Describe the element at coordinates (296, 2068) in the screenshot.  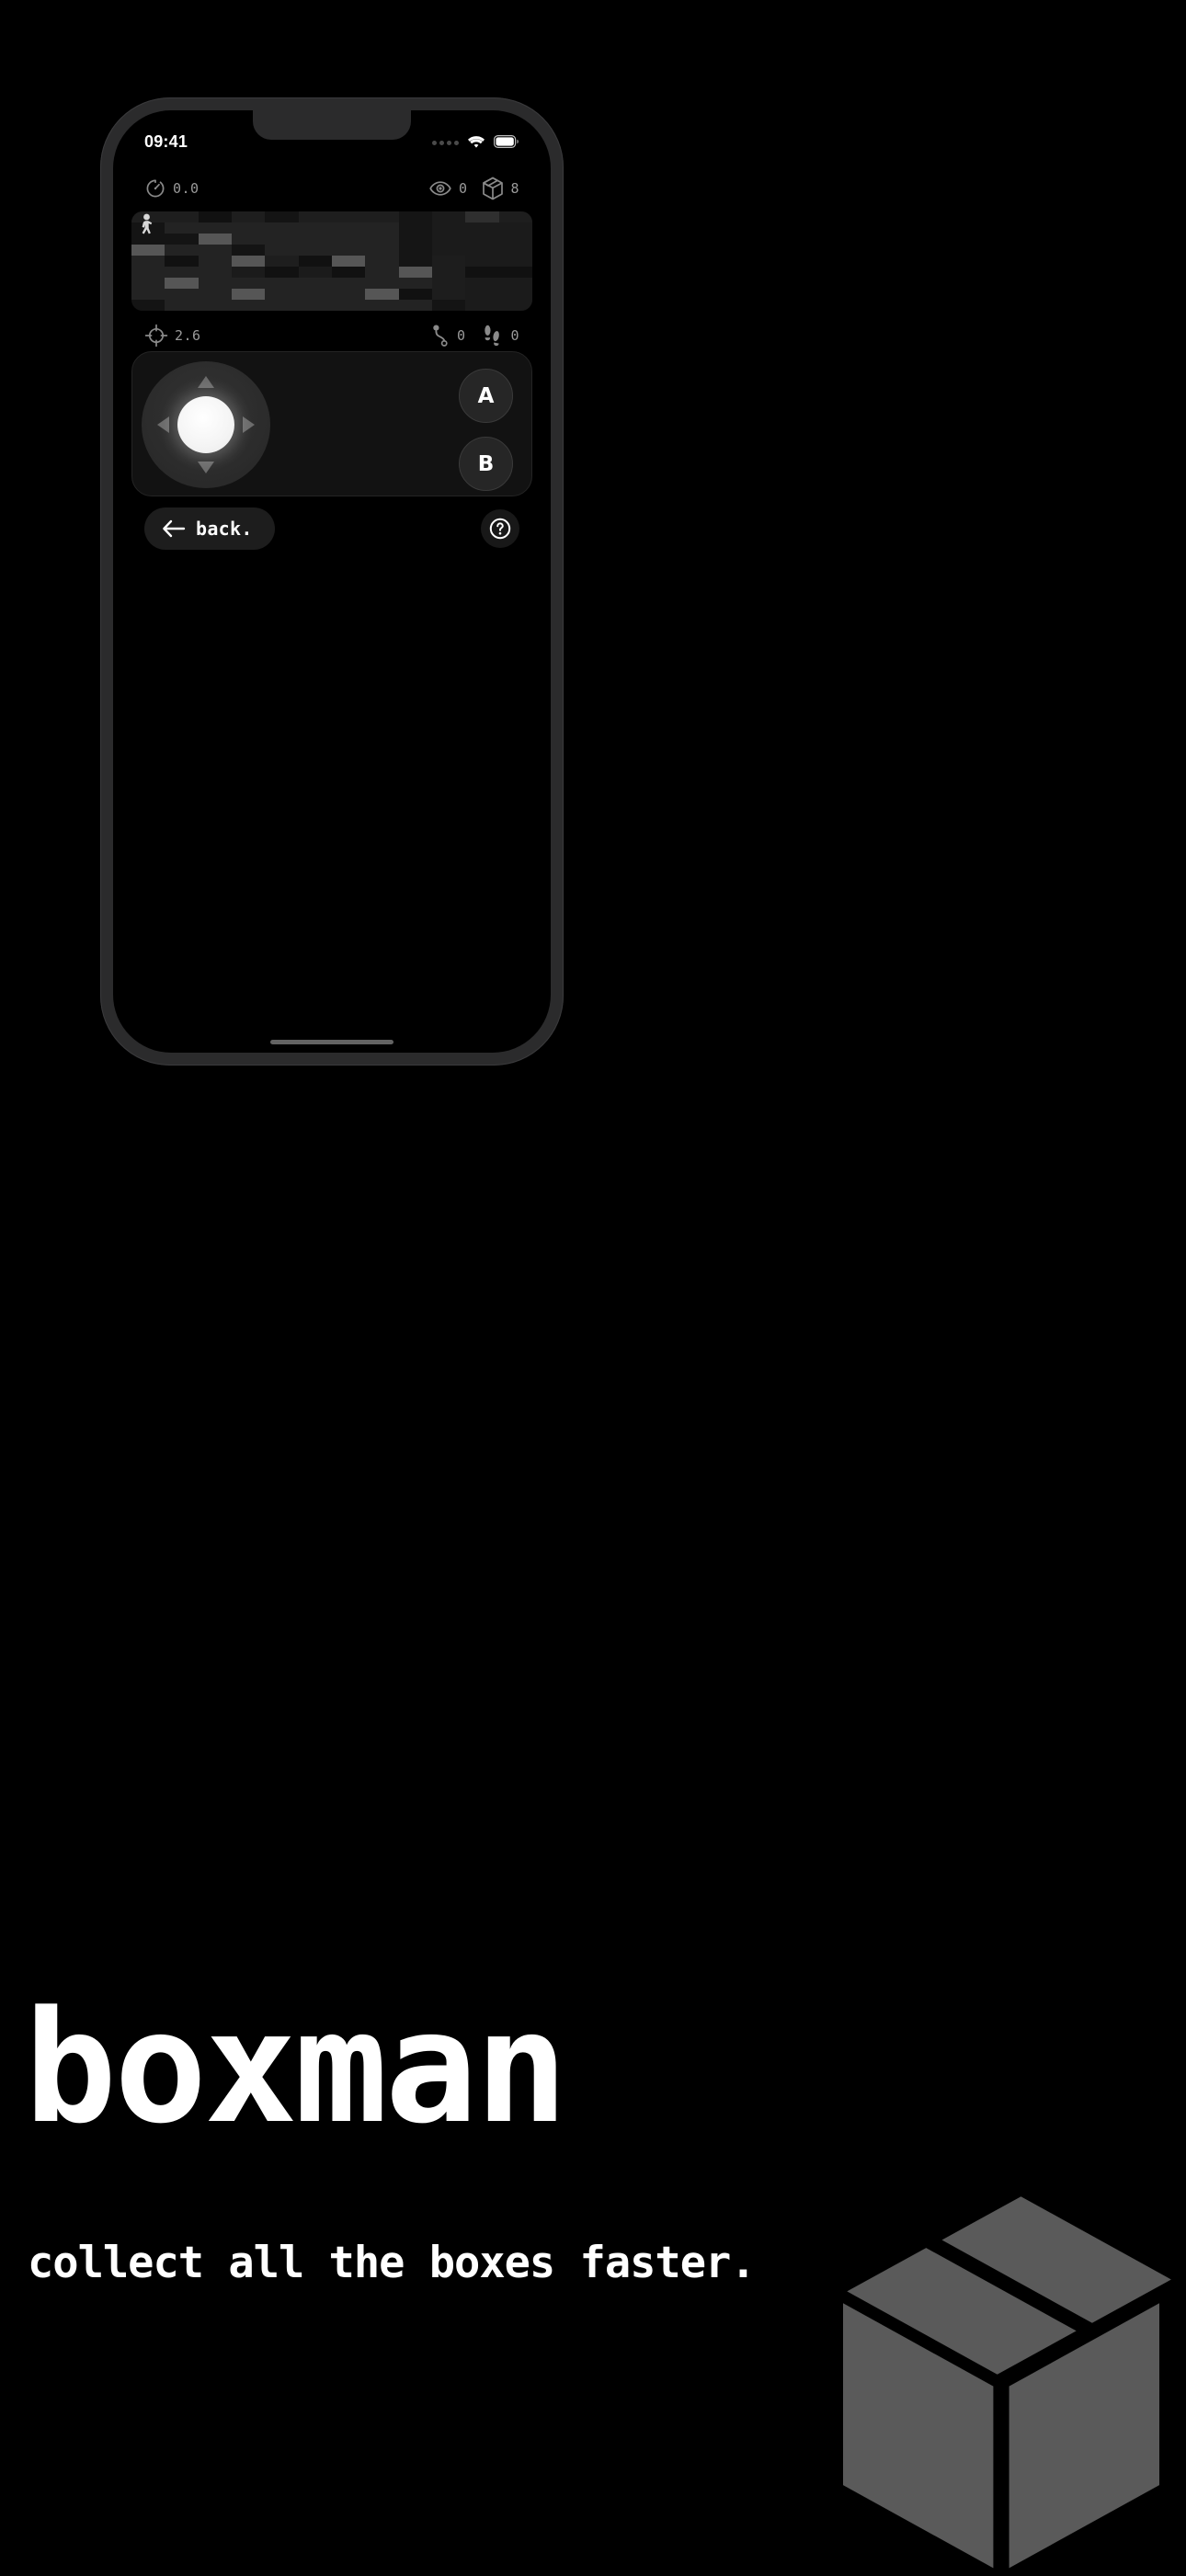
I see `app-title: boxman` at that location.